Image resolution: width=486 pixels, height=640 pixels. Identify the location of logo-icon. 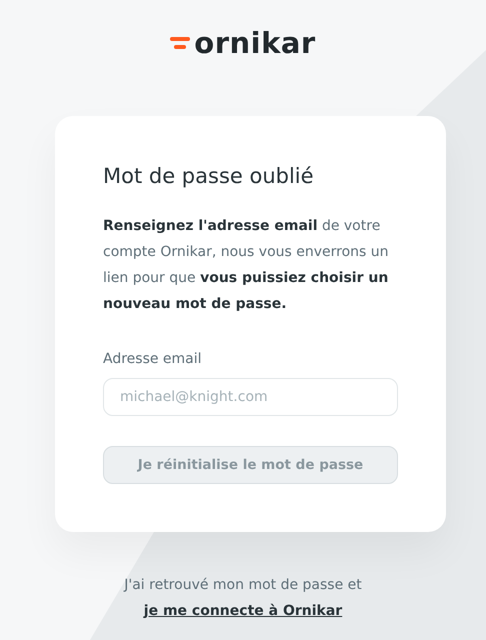
(180, 43).